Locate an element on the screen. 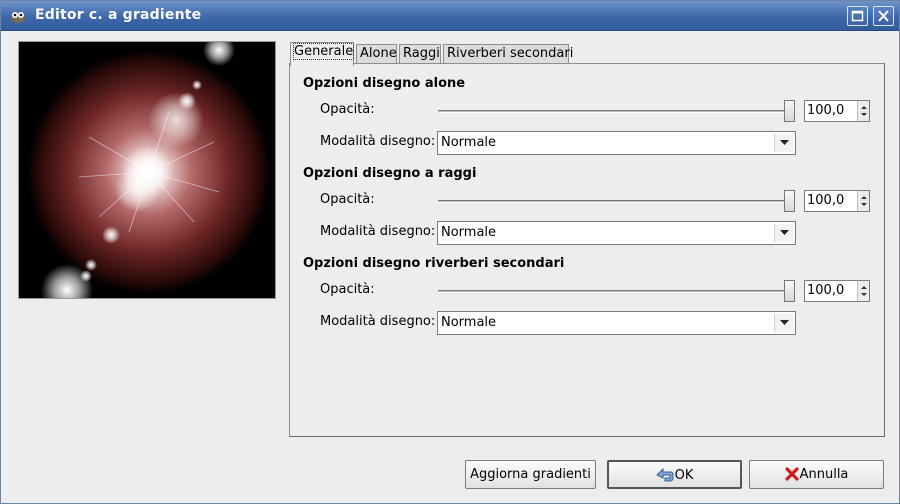 This screenshot has height=504, width=900. flare-preview-image is located at coordinates (147, 170).